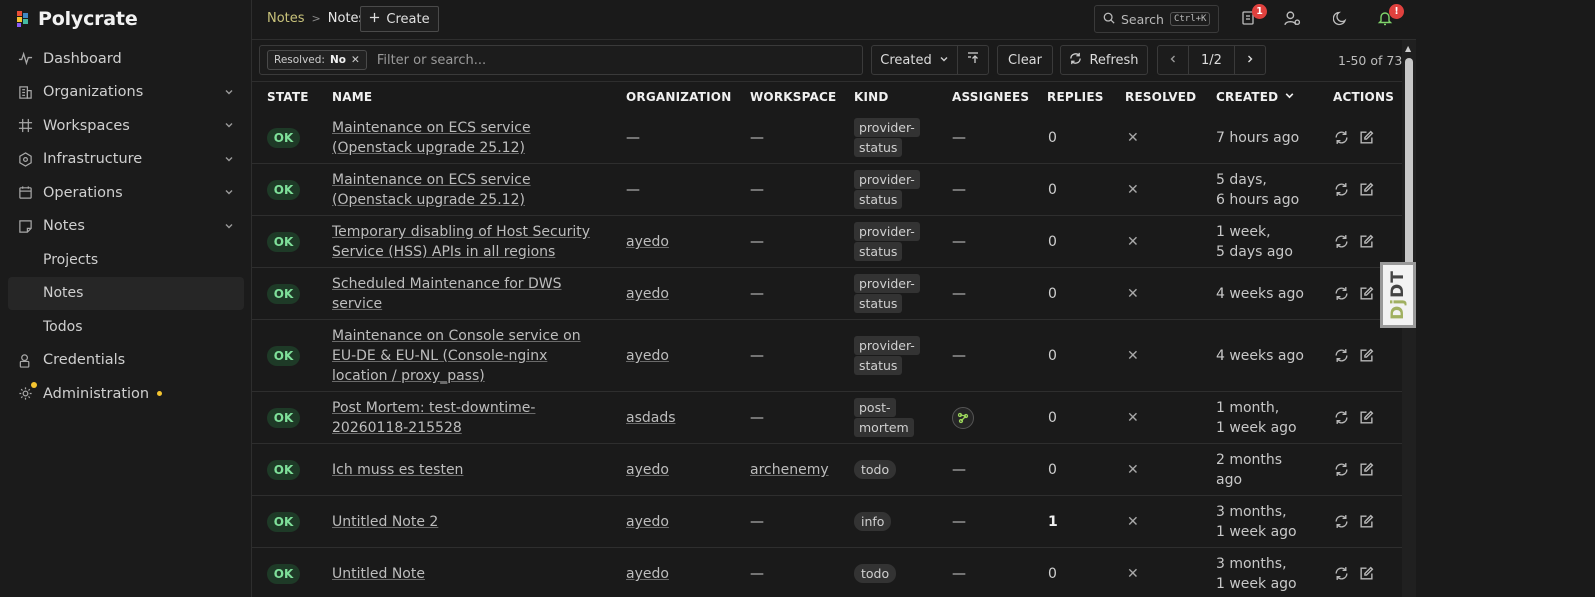 This screenshot has height=597, width=1595. What do you see at coordinates (317, 60) in the screenshot?
I see `resolved-filter-chip: Resolved: No ✕` at bounding box center [317, 60].